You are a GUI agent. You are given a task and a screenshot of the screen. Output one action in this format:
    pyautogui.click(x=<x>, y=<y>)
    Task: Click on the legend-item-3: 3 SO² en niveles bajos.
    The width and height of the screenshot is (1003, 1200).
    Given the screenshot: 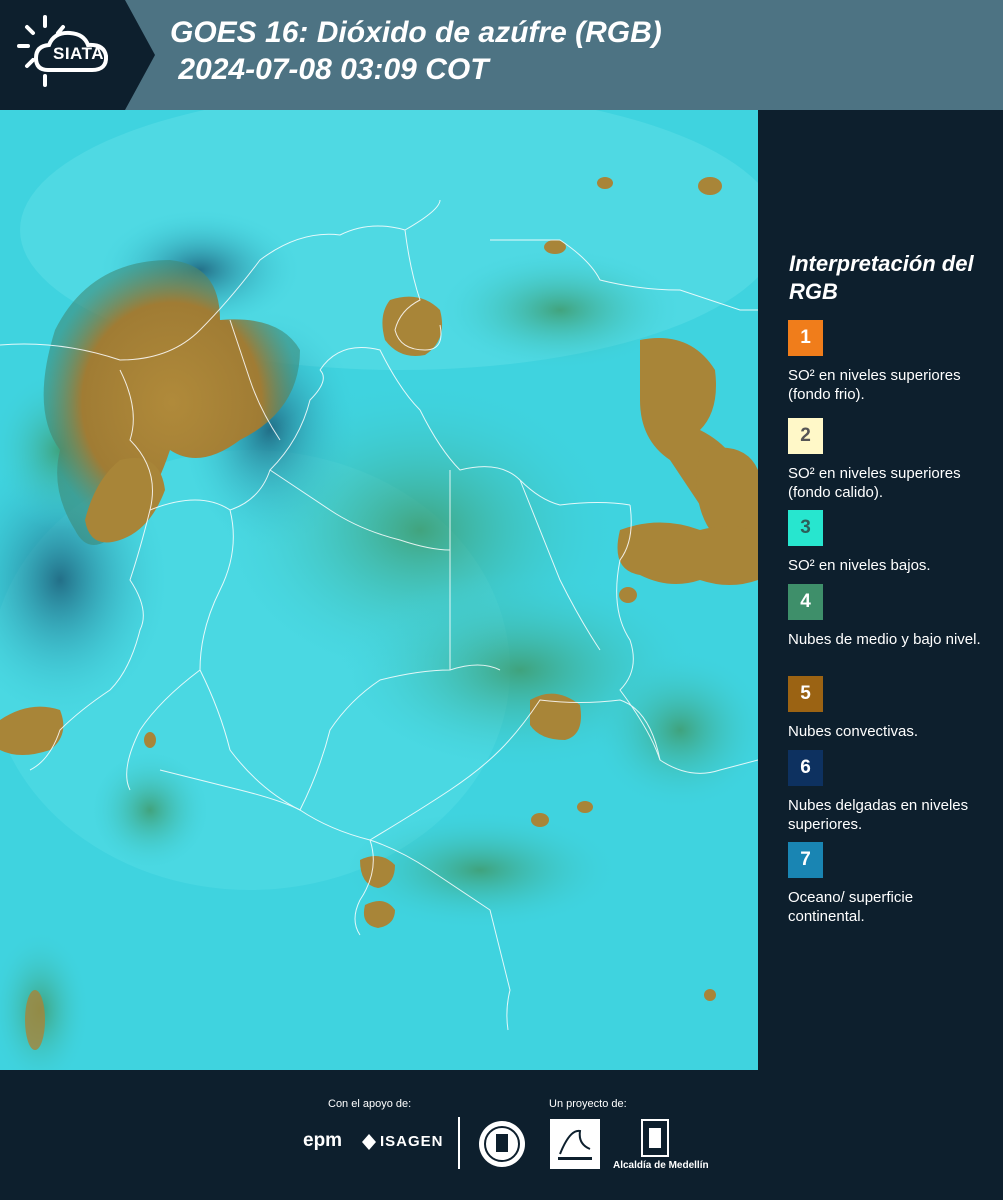 What is the action you would take?
    pyautogui.click(x=890, y=542)
    